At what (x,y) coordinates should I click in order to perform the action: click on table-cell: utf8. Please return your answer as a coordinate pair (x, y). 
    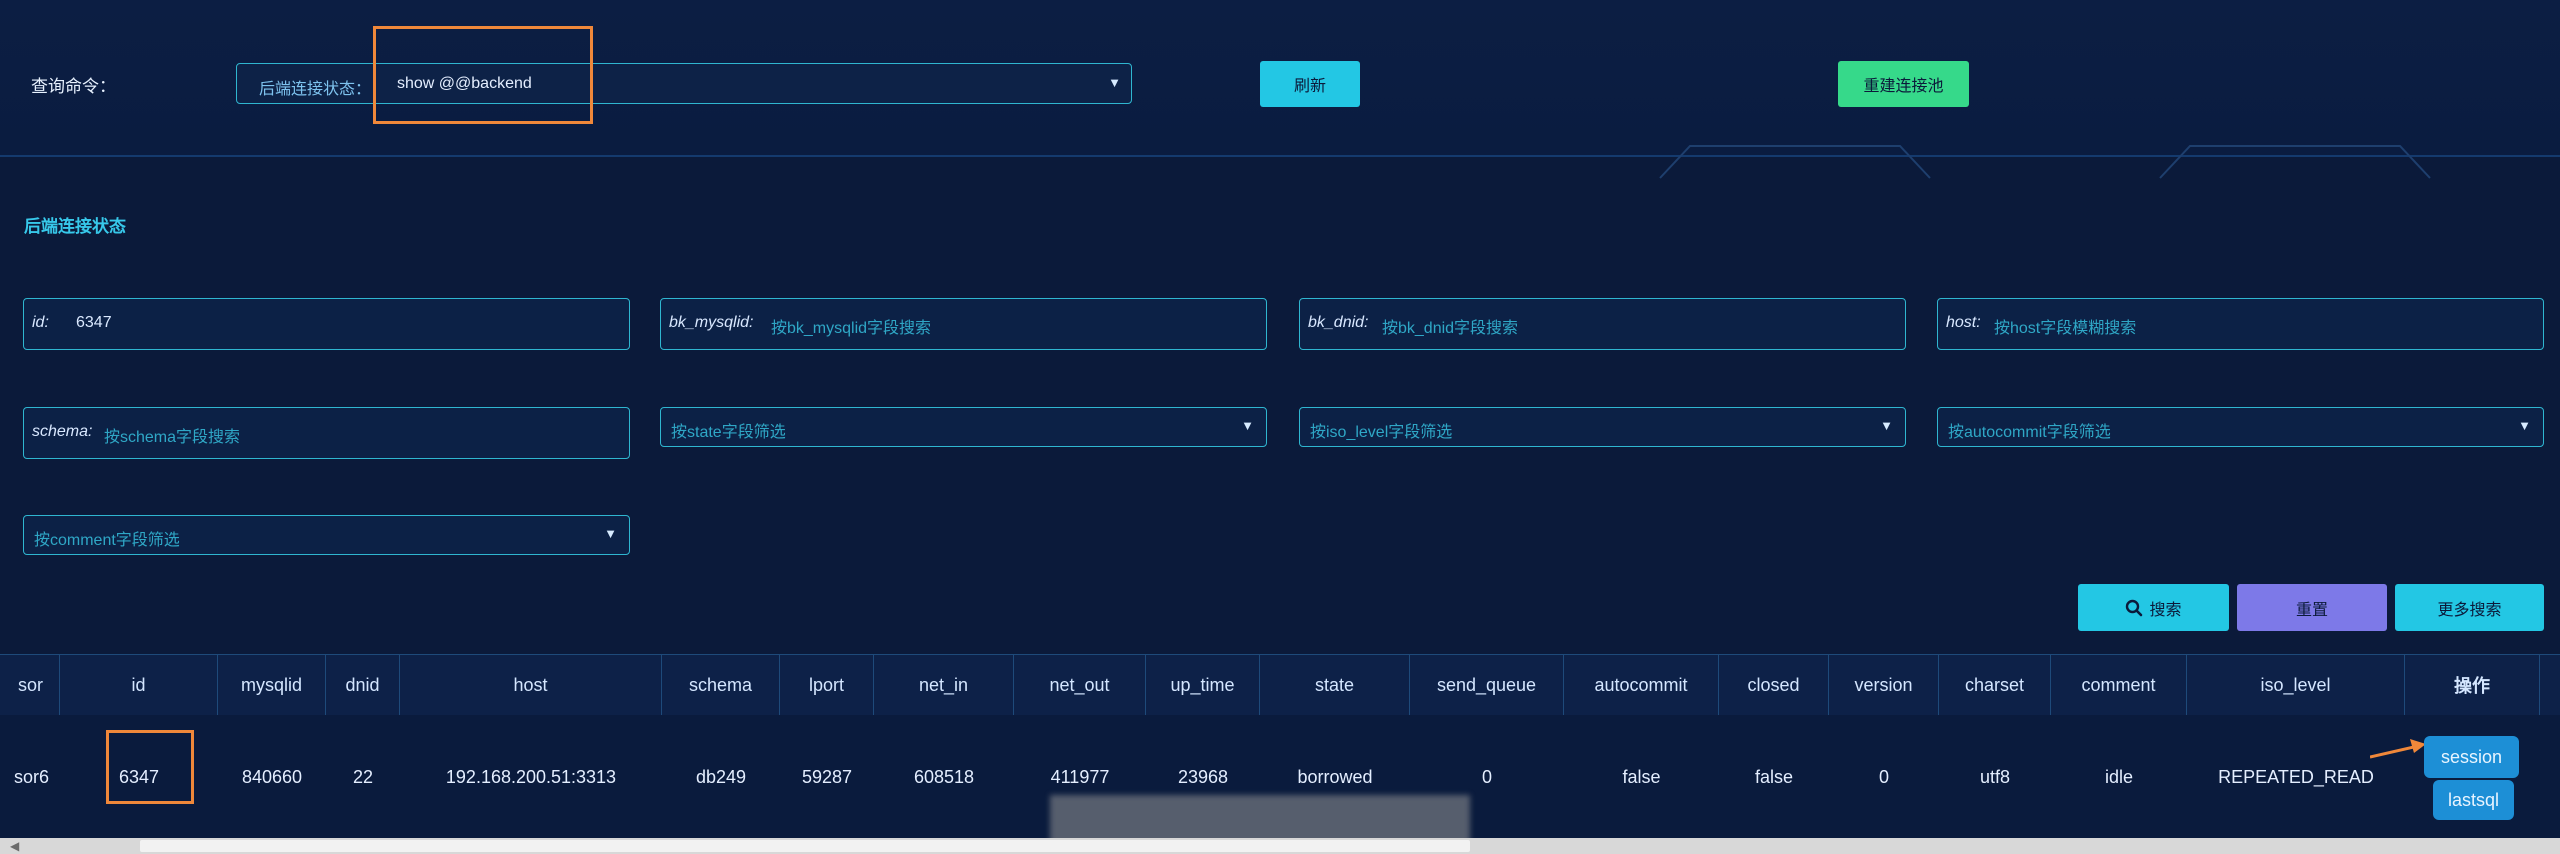
    Looking at the image, I should click on (1995, 777).